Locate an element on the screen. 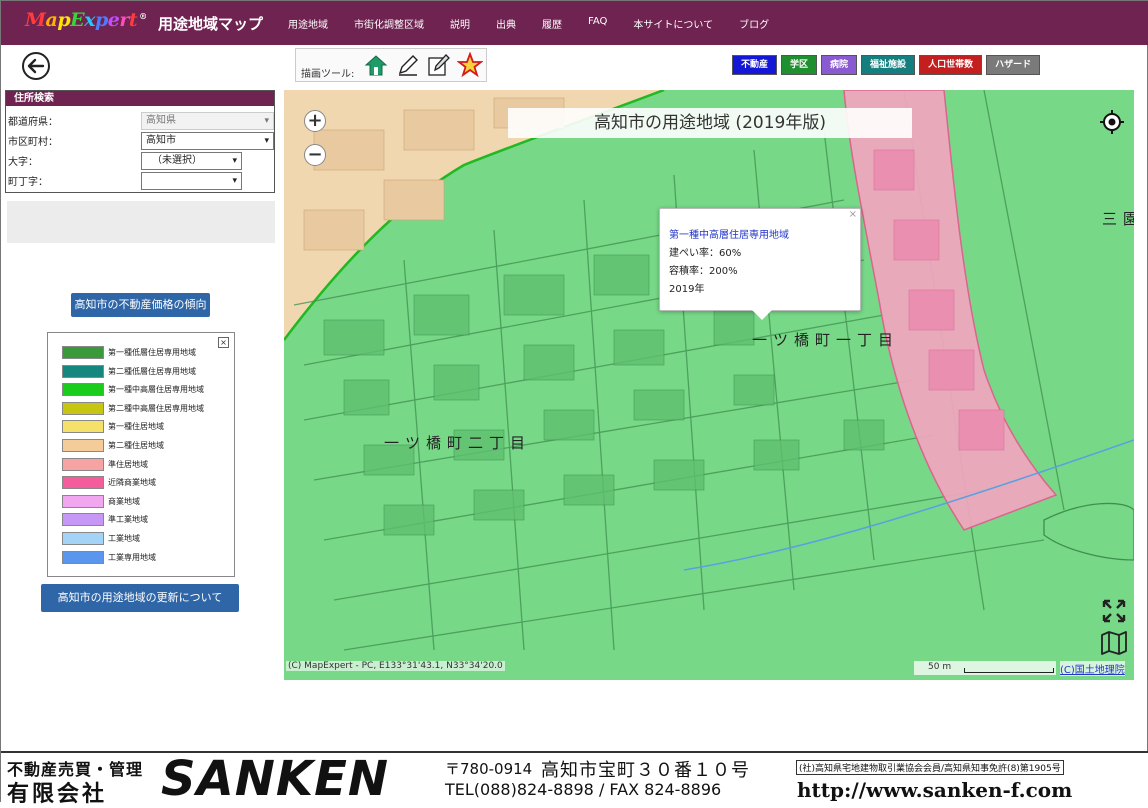 Image resolution: width=1148 pixels, height=808 pixels. nav-item-source: 出典 is located at coordinates (506, 23).